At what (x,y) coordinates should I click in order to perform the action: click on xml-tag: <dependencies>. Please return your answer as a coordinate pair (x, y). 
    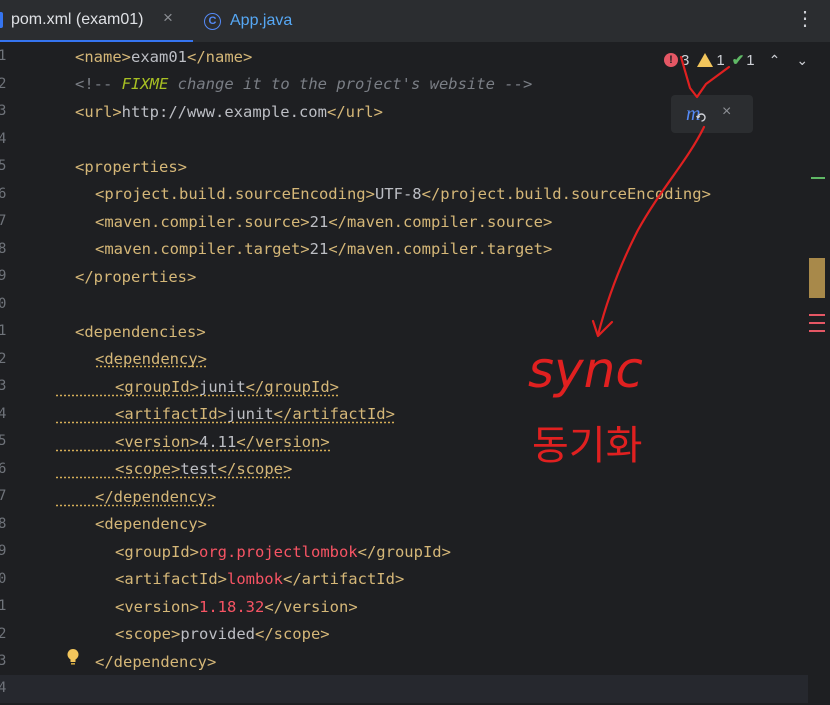
    Looking at the image, I should click on (140, 332).